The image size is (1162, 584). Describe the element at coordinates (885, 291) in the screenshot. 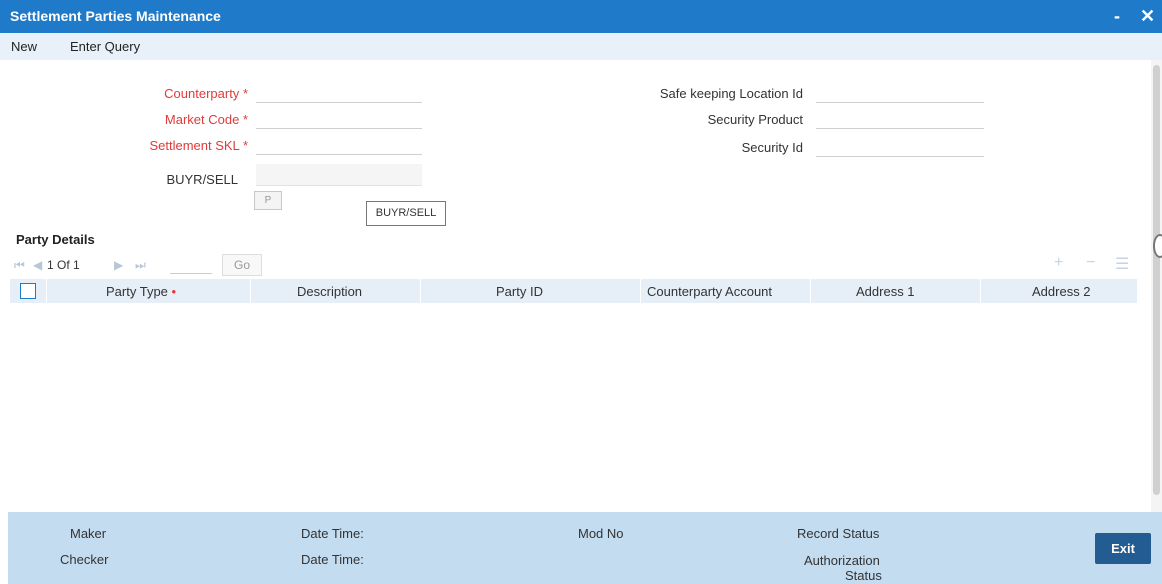

I see `column-address-1: Address 1` at that location.